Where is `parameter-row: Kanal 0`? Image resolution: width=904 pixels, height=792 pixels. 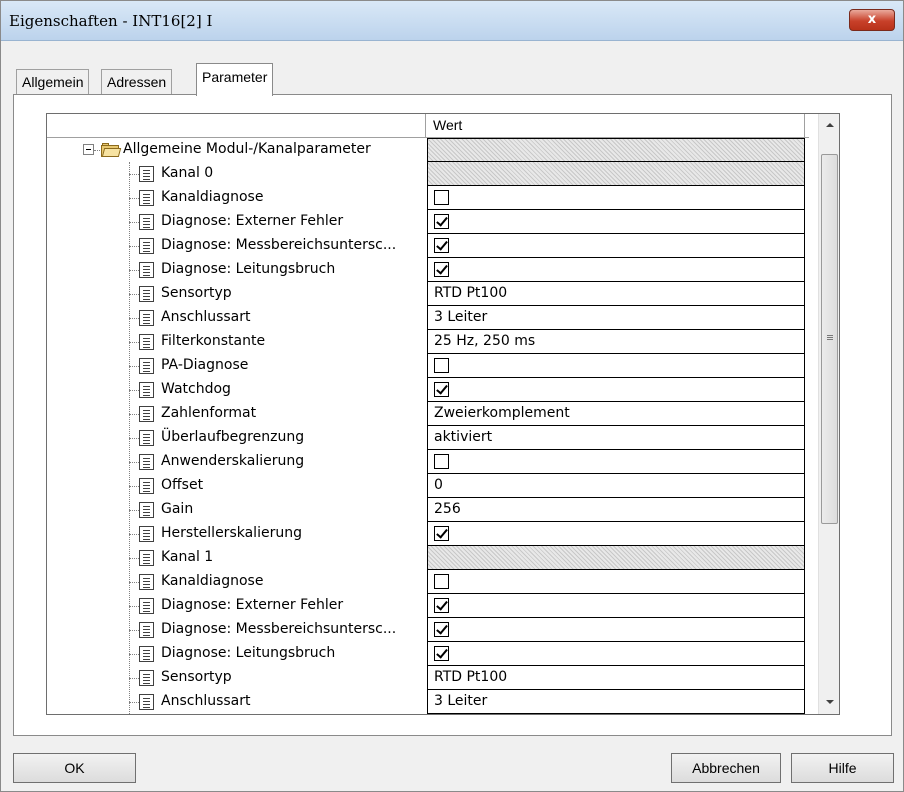 parameter-row: Kanal 0 is located at coordinates (428, 174).